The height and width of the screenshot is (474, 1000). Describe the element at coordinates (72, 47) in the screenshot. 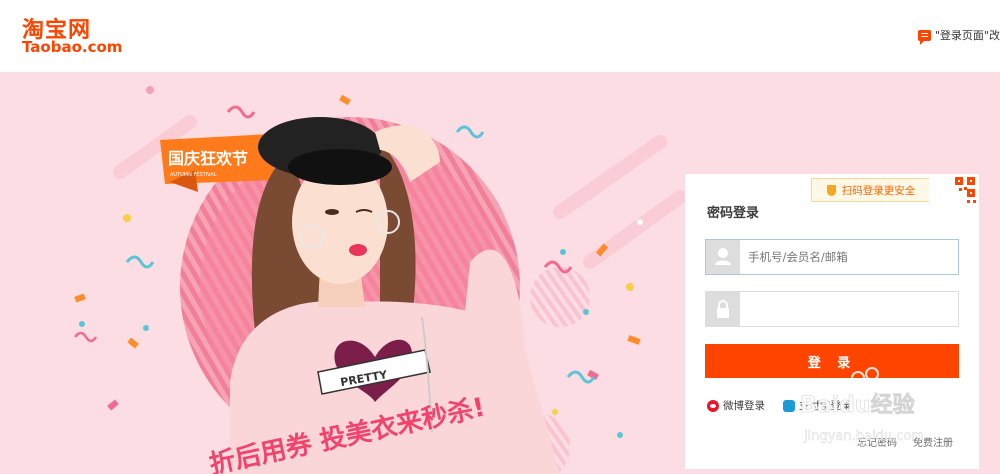

I see `logo-english-text: Taobao.com` at that location.